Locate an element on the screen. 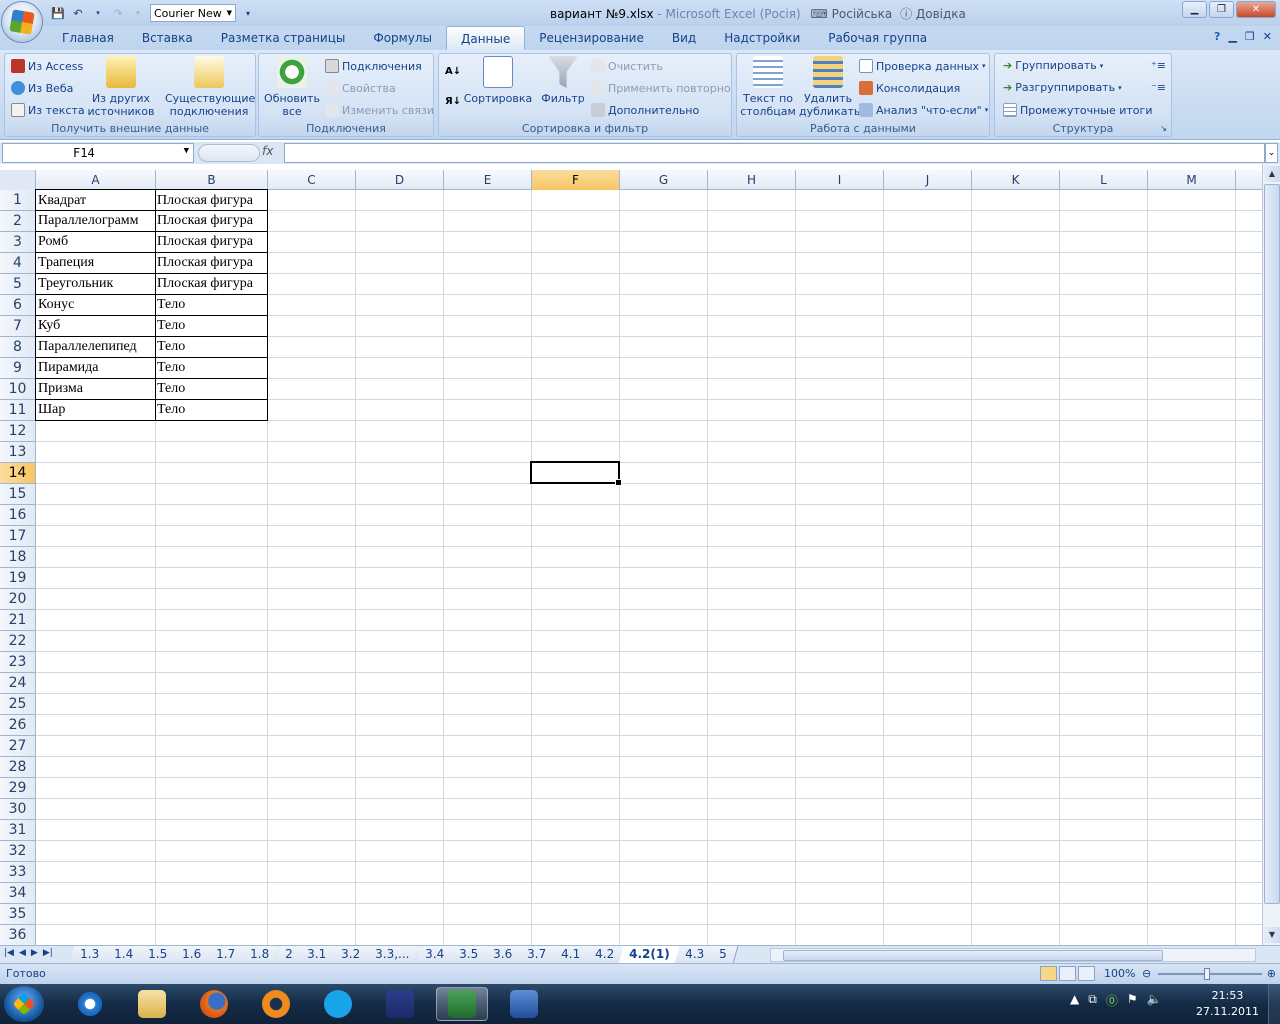 This screenshot has height=1024, width=1280. advanced-filter-button: Дополнительно is located at coordinates (645, 110).